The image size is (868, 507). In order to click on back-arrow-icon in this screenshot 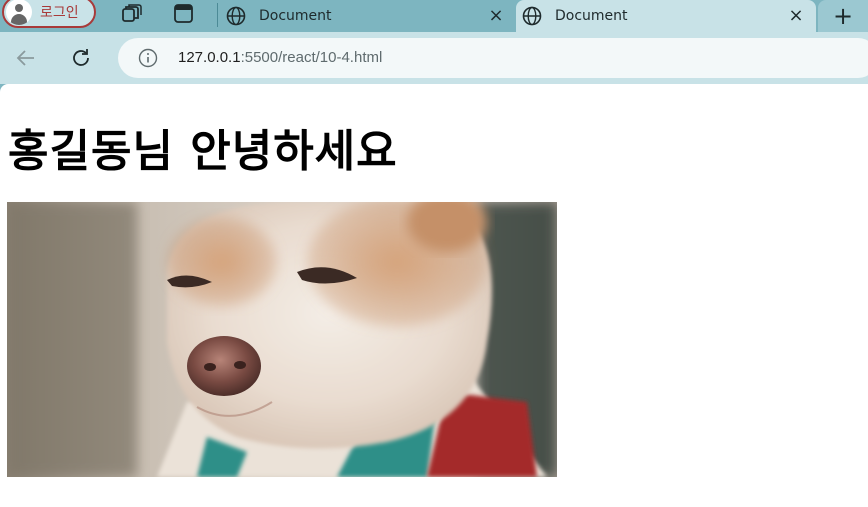, I will do `click(25, 58)`.